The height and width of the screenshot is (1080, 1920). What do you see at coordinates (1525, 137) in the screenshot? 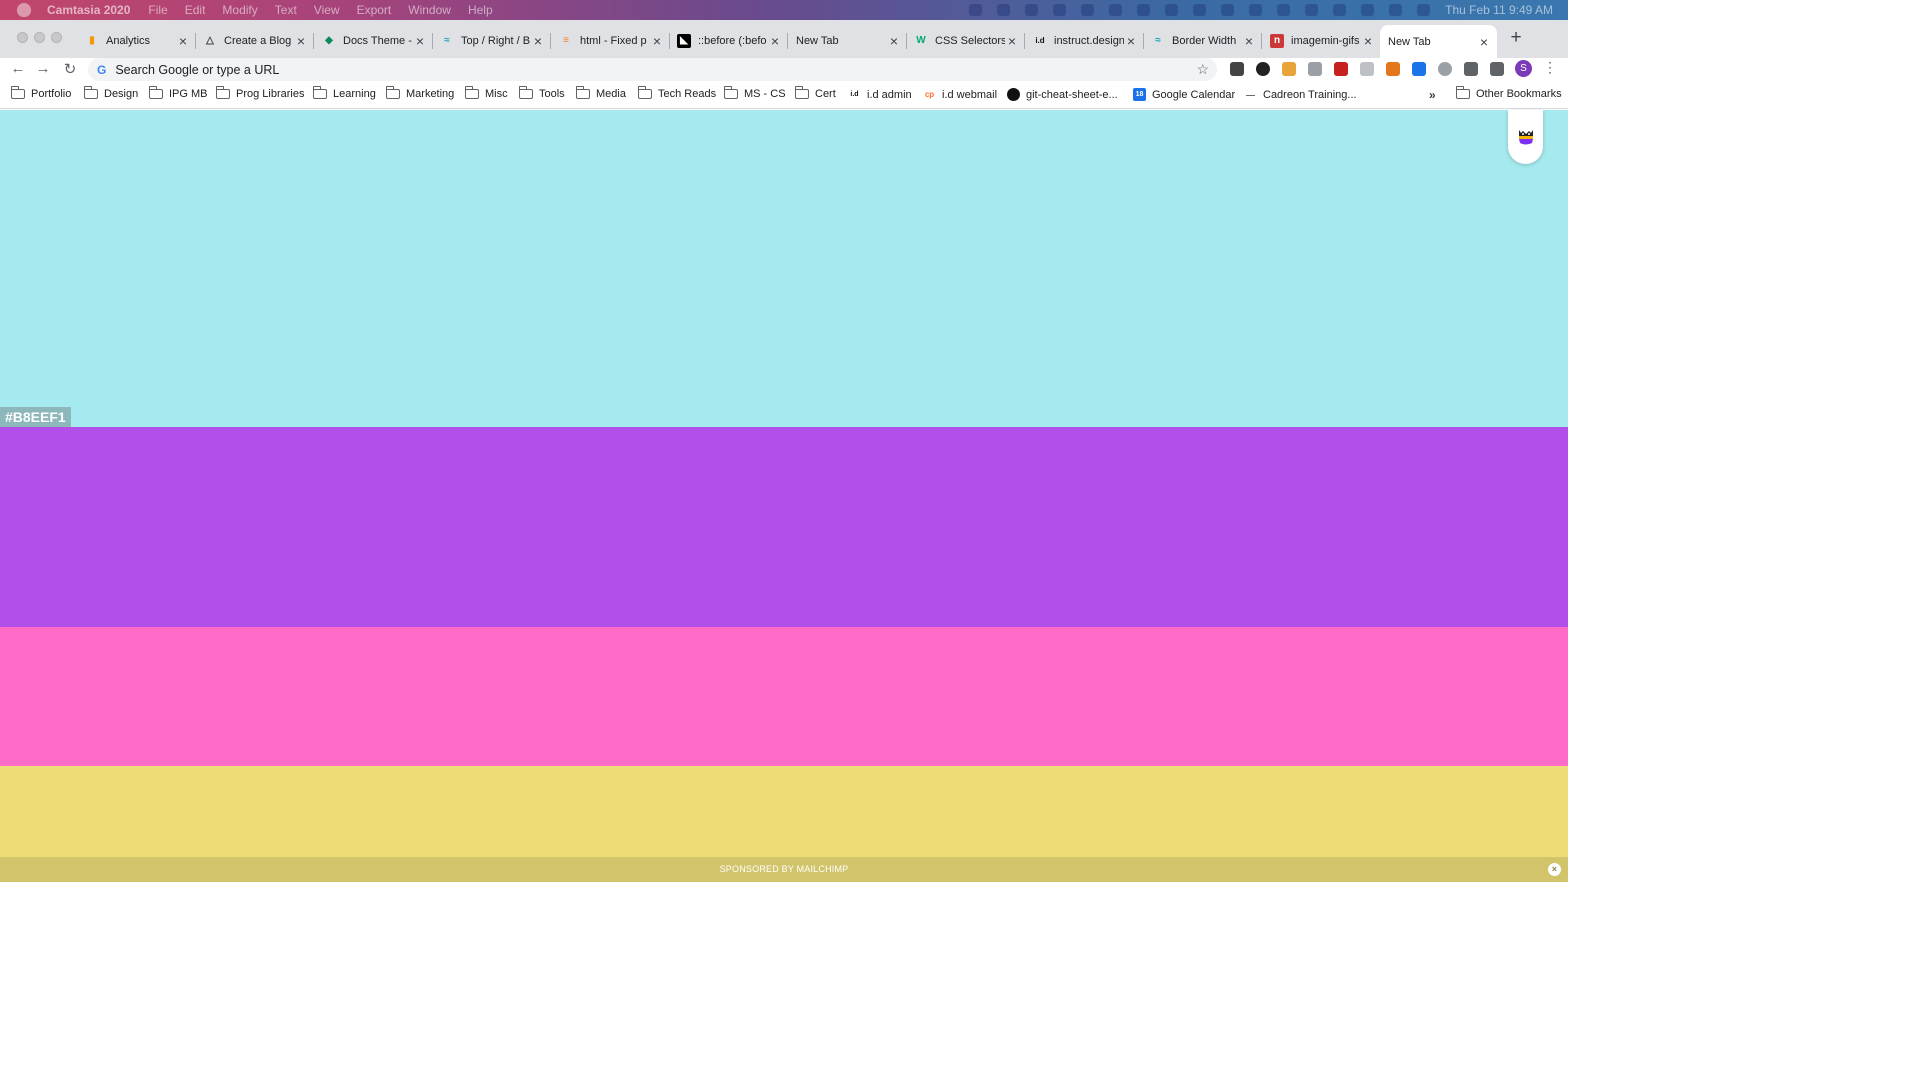
I see `extension-badge` at bounding box center [1525, 137].